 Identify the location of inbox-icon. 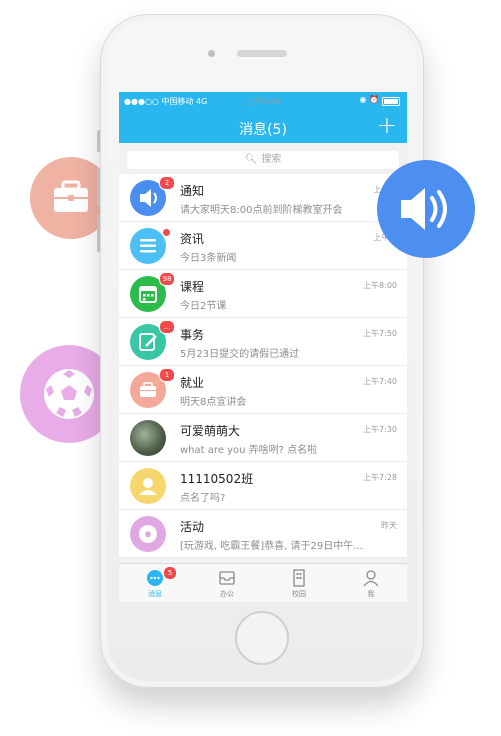
(227, 578).